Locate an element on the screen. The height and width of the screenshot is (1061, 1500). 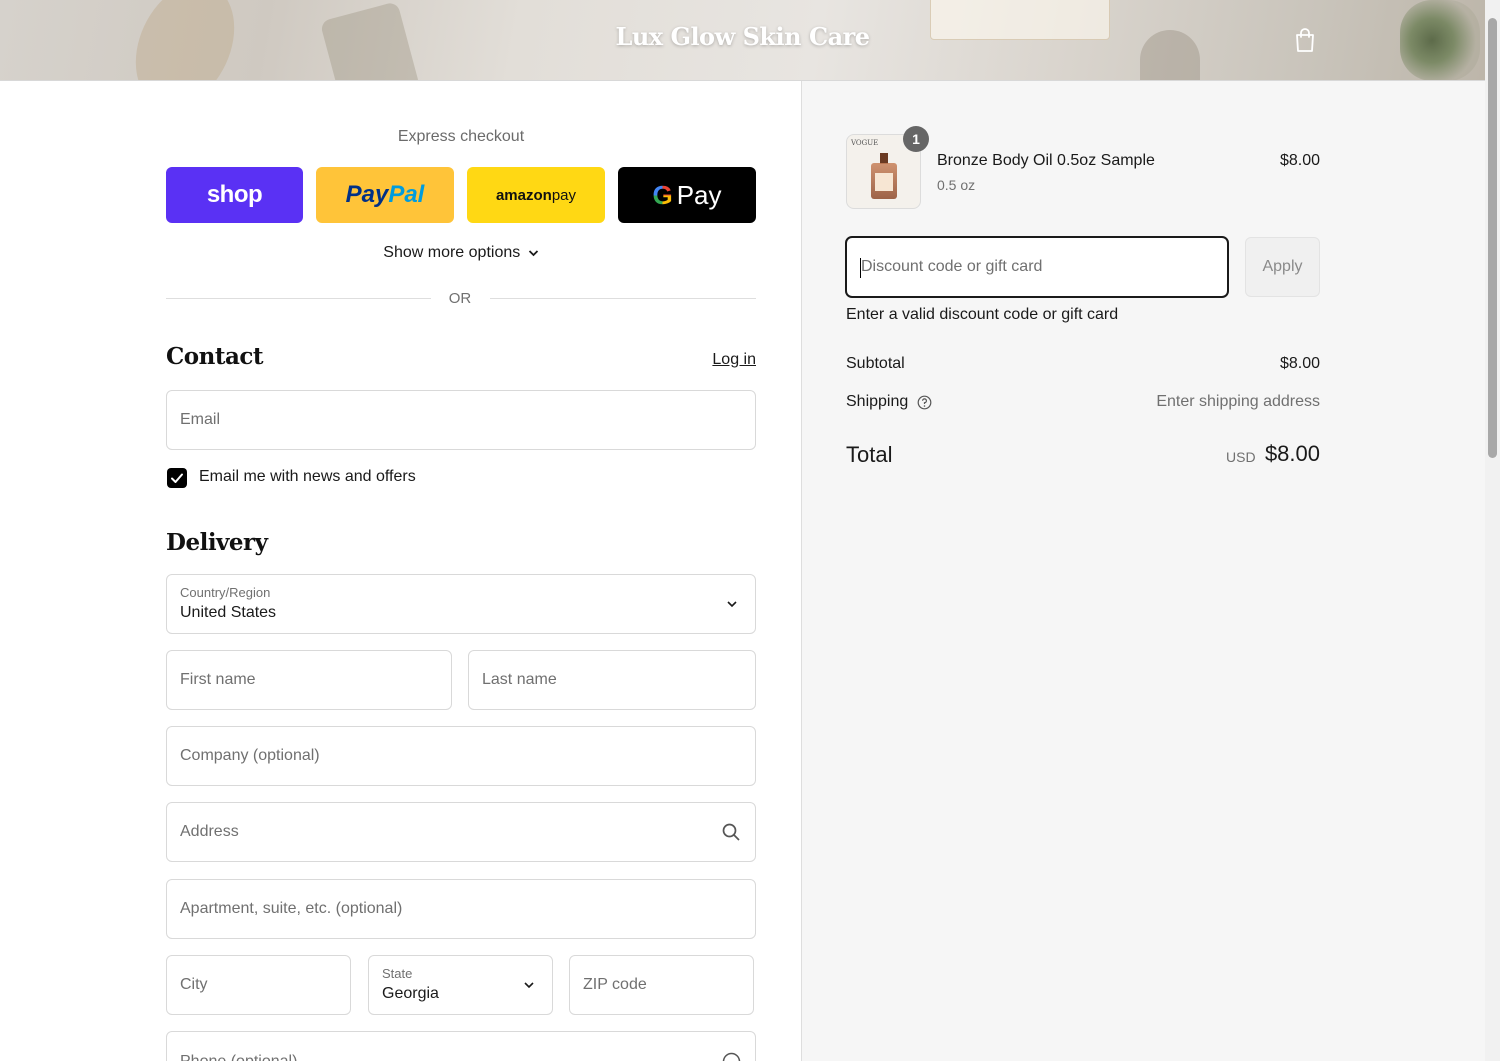
page-scrollbar is located at coordinates (1492, 530).